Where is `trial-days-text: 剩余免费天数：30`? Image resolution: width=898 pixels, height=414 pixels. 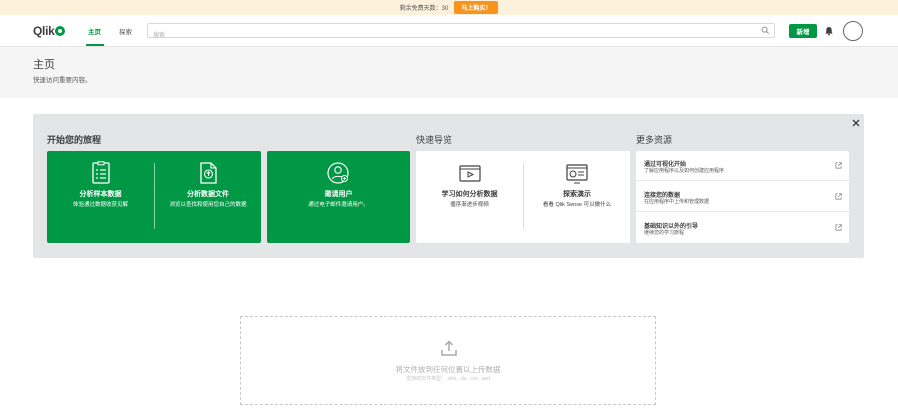
trial-days-text: 剩余免费天数：30 is located at coordinates (424, 9).